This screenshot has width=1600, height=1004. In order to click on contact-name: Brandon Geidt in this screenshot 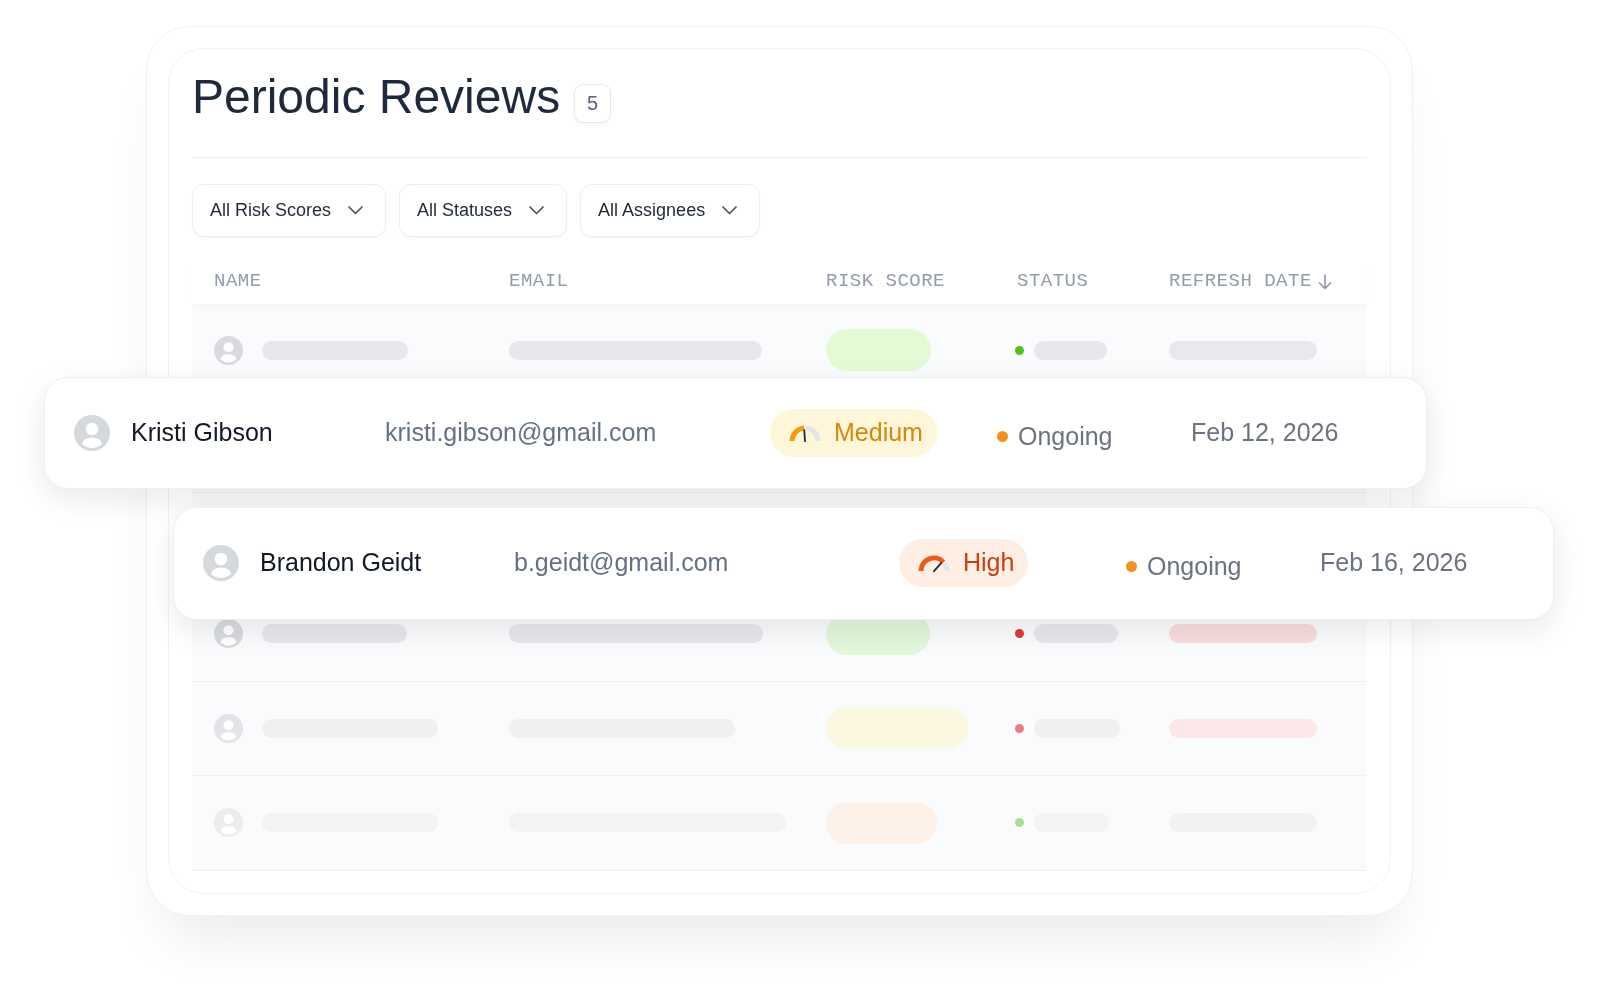, I will do `click(341, 563)`.